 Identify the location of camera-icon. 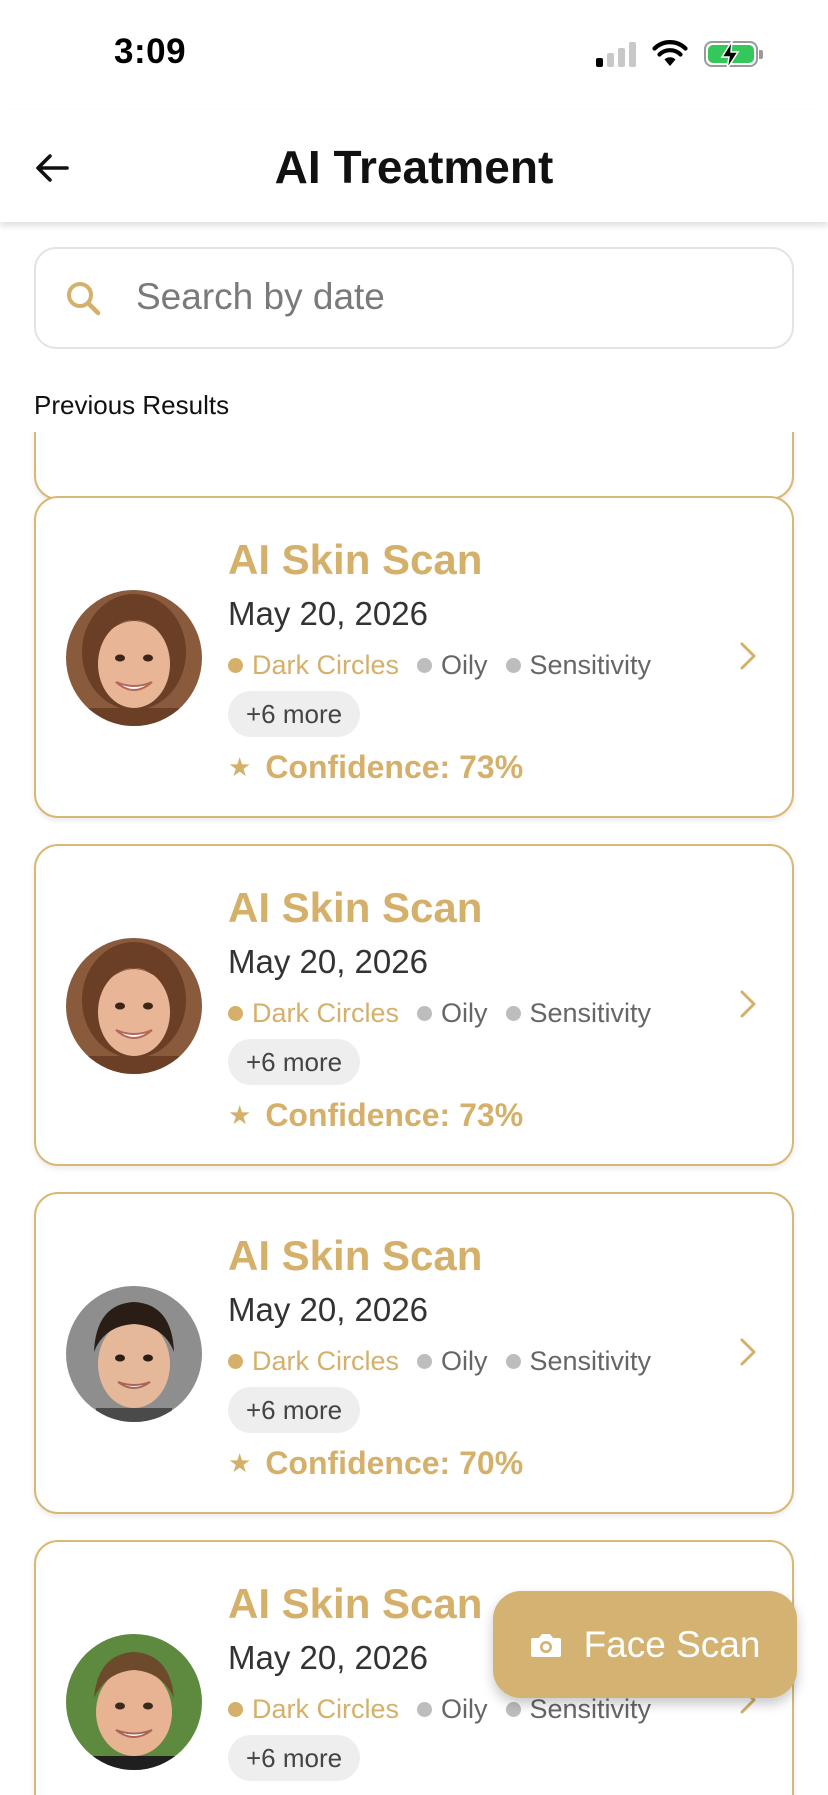
(546, 1645).